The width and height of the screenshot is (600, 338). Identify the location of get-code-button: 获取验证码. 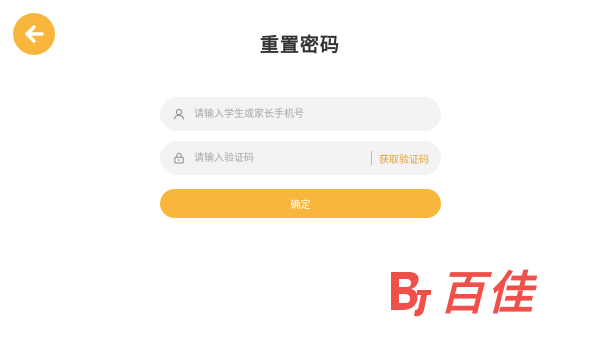
(404, 158).